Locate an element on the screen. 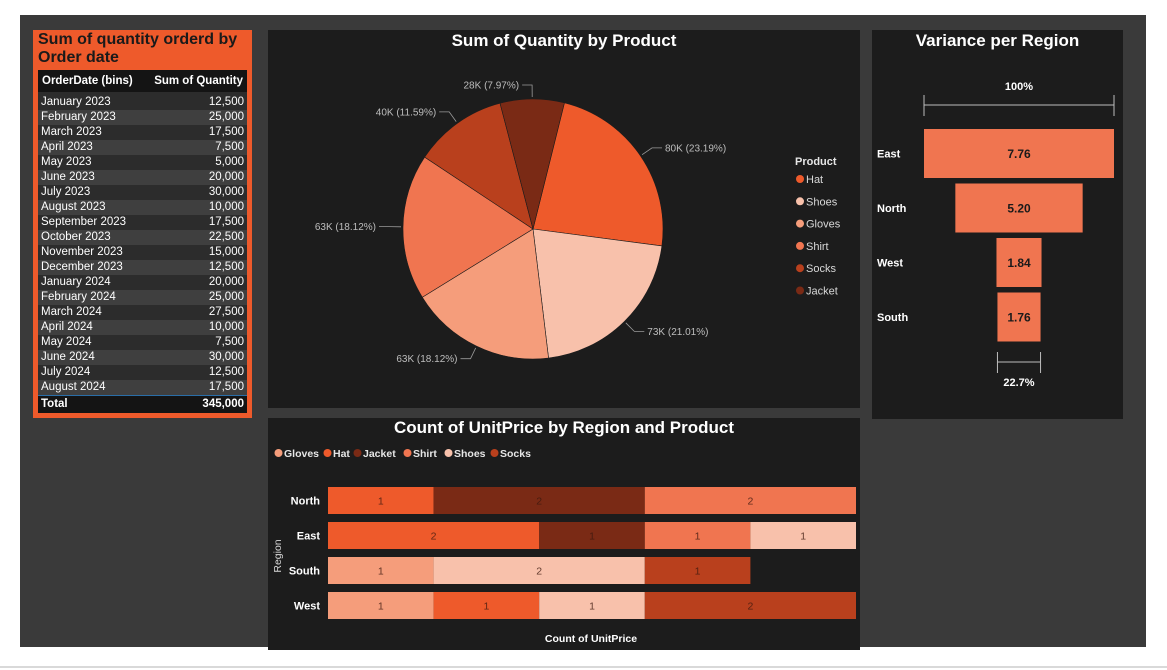  orderdate-cell: April 2024 is located at coordinates (91, 327).